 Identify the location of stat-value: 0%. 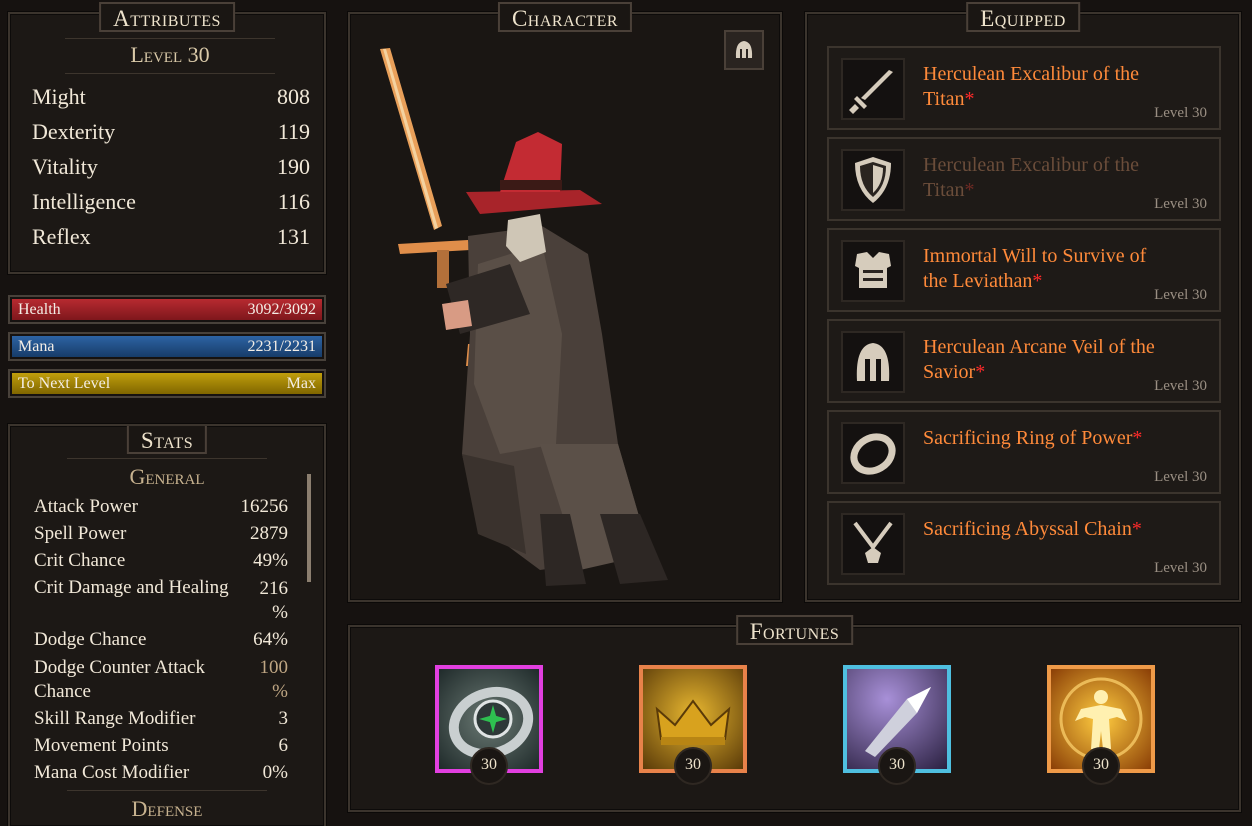
(275, 772).